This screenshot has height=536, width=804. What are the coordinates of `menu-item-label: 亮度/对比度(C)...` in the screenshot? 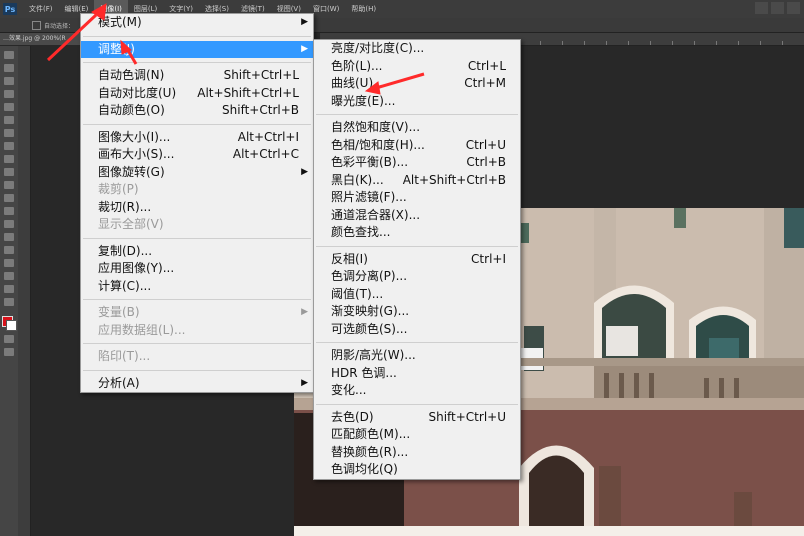 It's located at (378, 48).